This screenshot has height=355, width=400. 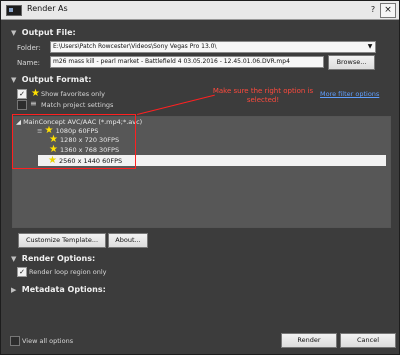 What do you see at coordinates (35, 93) in the screenshot?
I see `favorite-star-icon: ★` at bounding box center [35, 93].